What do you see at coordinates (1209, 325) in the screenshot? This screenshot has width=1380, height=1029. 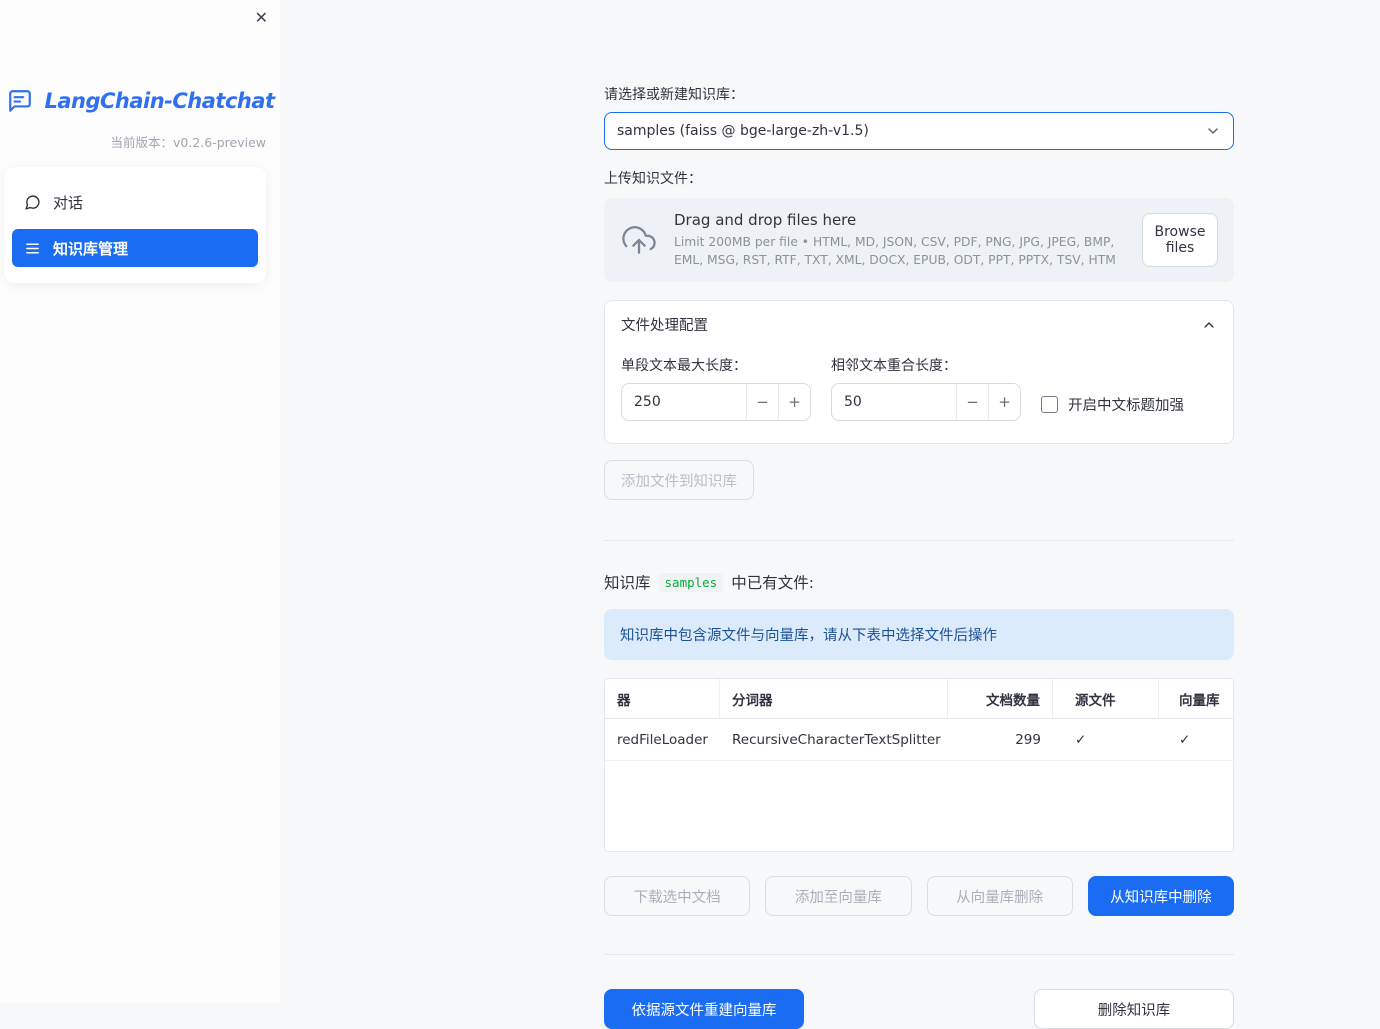 I see `chevron-up-icon` at bounding box center [1209, 325].